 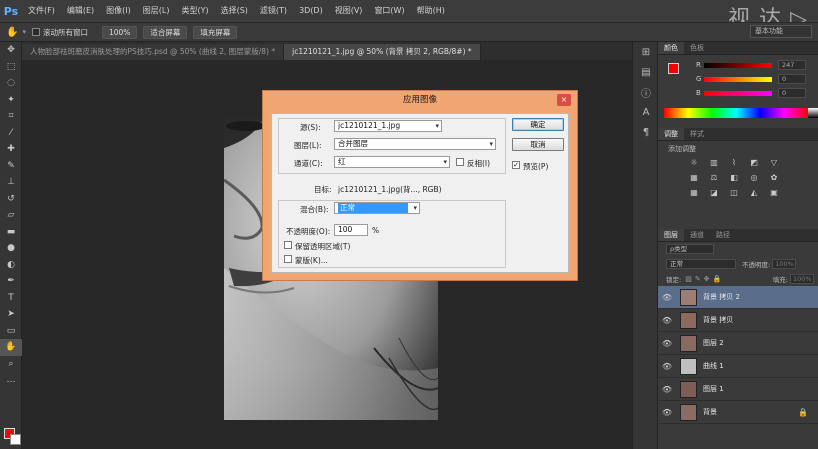 I want to click on eraser-tool-icon: ▱, so click(x=11, y=215).